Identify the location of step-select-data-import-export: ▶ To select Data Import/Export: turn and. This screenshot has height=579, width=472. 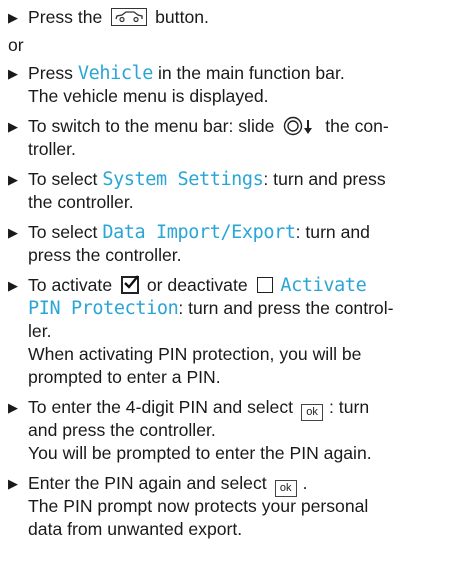
(189, 232).